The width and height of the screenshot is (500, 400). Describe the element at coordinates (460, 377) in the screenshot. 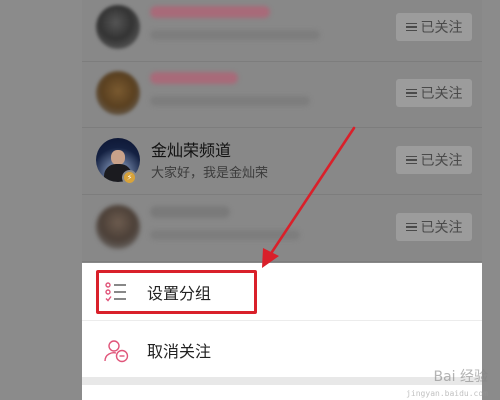

I see `watermark: Bai 经验` at that location.